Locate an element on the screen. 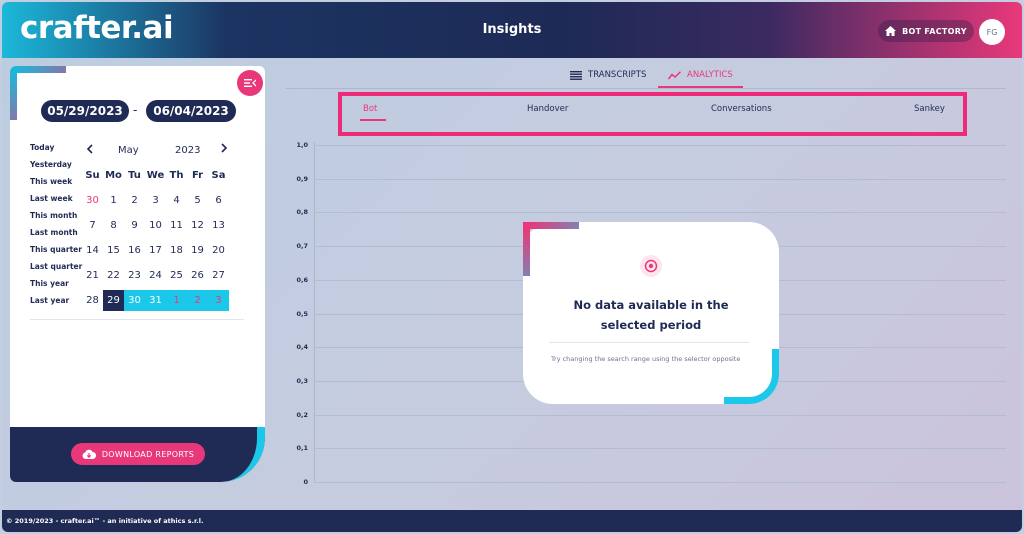 The height and width of the screenshot is (534, 1024). quick-range-last-quarter: Last quarter is located at coordinates (56, 266).